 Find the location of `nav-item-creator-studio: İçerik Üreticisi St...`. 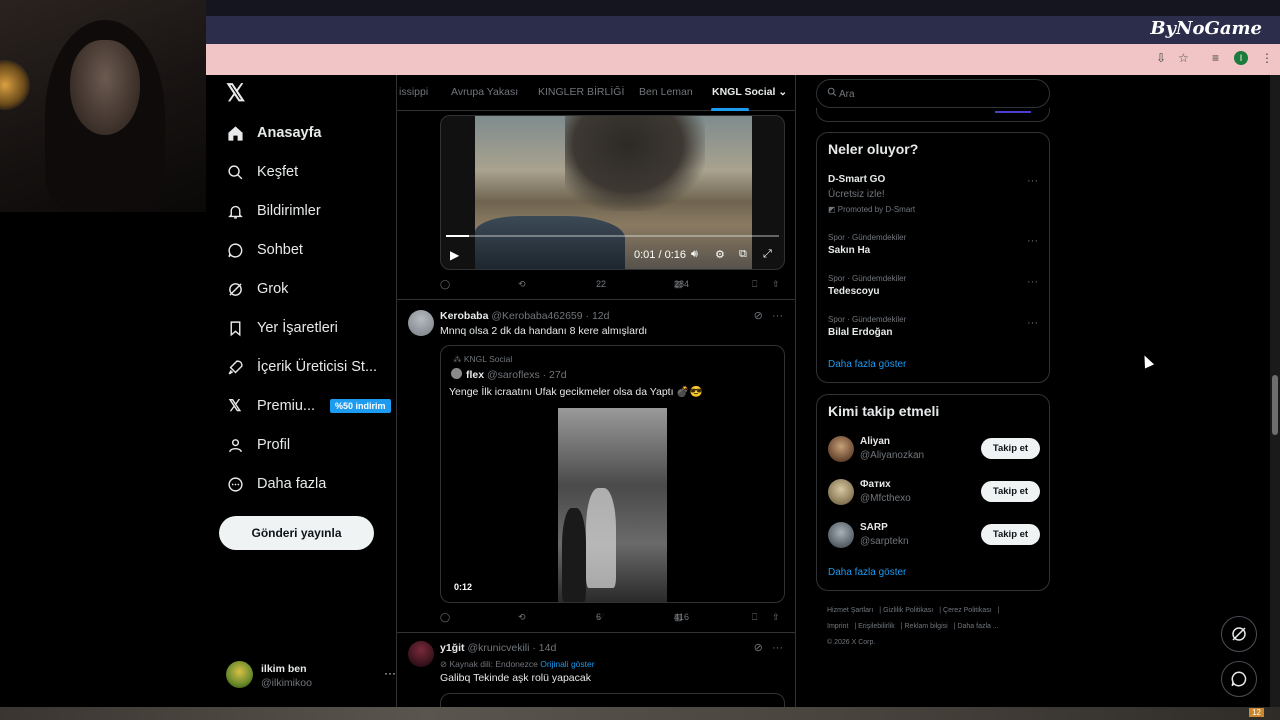

nav-item-creator-studio: İçerik Üreticisi St... is located at coordinates (301, 367).